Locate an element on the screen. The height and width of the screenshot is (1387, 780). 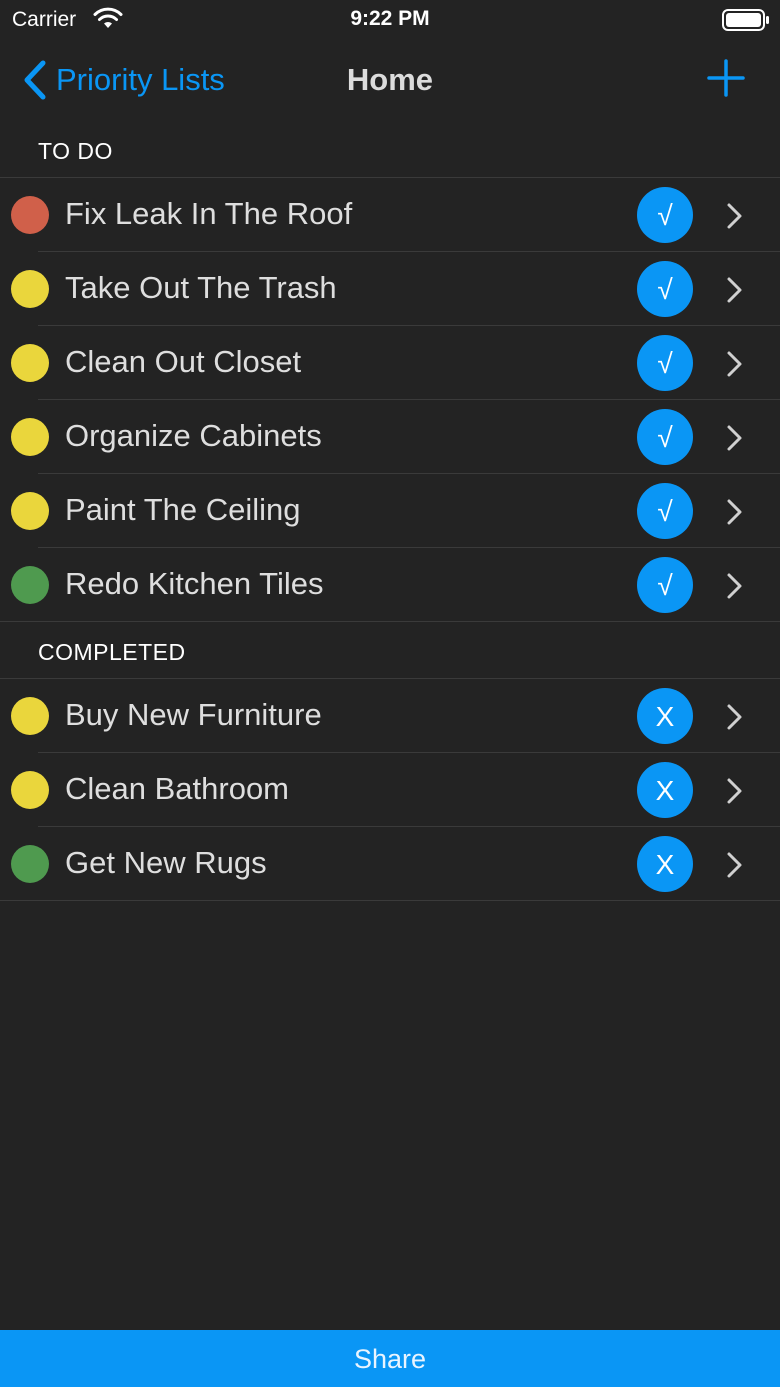
status-bar: Carrier 9:22 PM is located at coordinates (390, 20).